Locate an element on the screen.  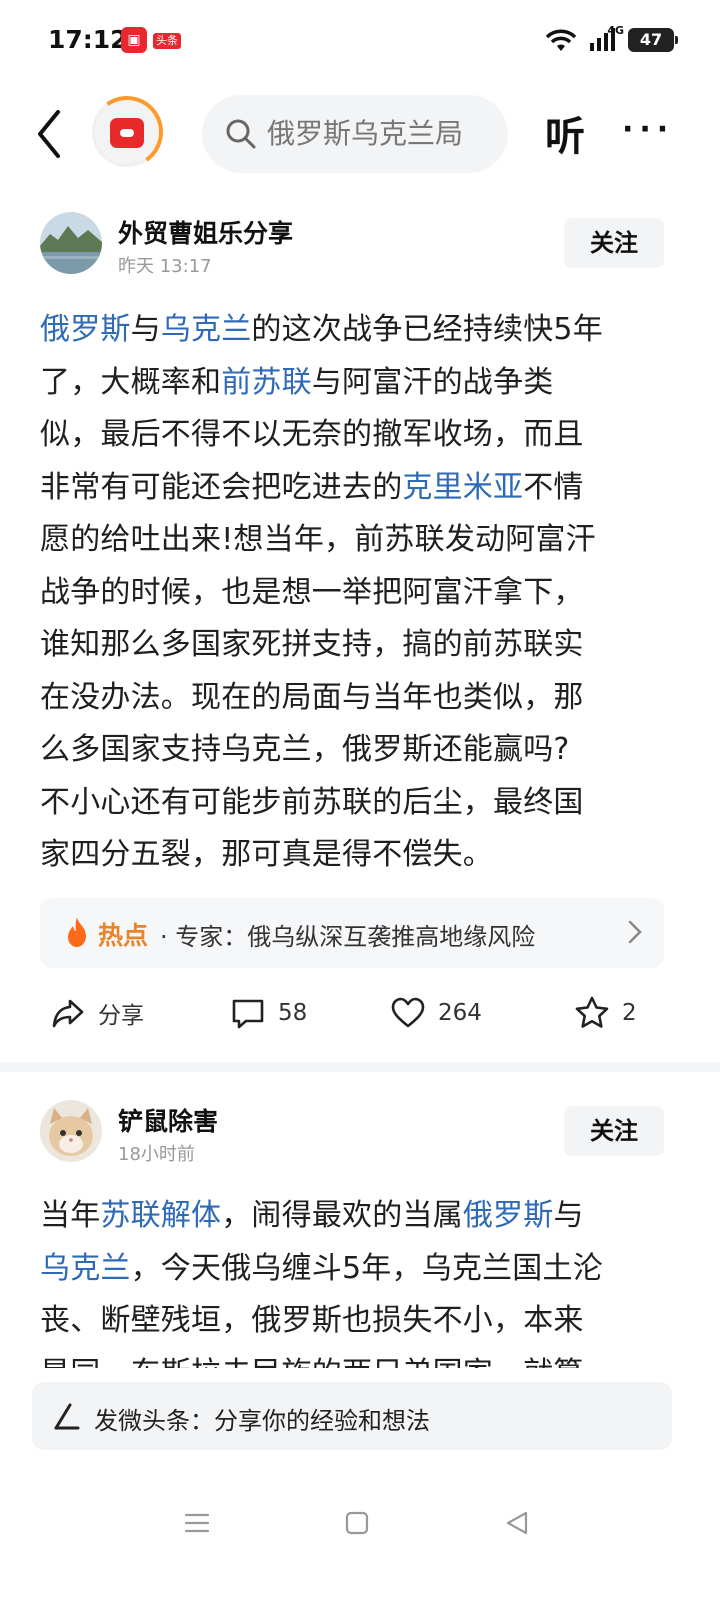
post-time: 18小时前 is located at coordinates (156, 1154).